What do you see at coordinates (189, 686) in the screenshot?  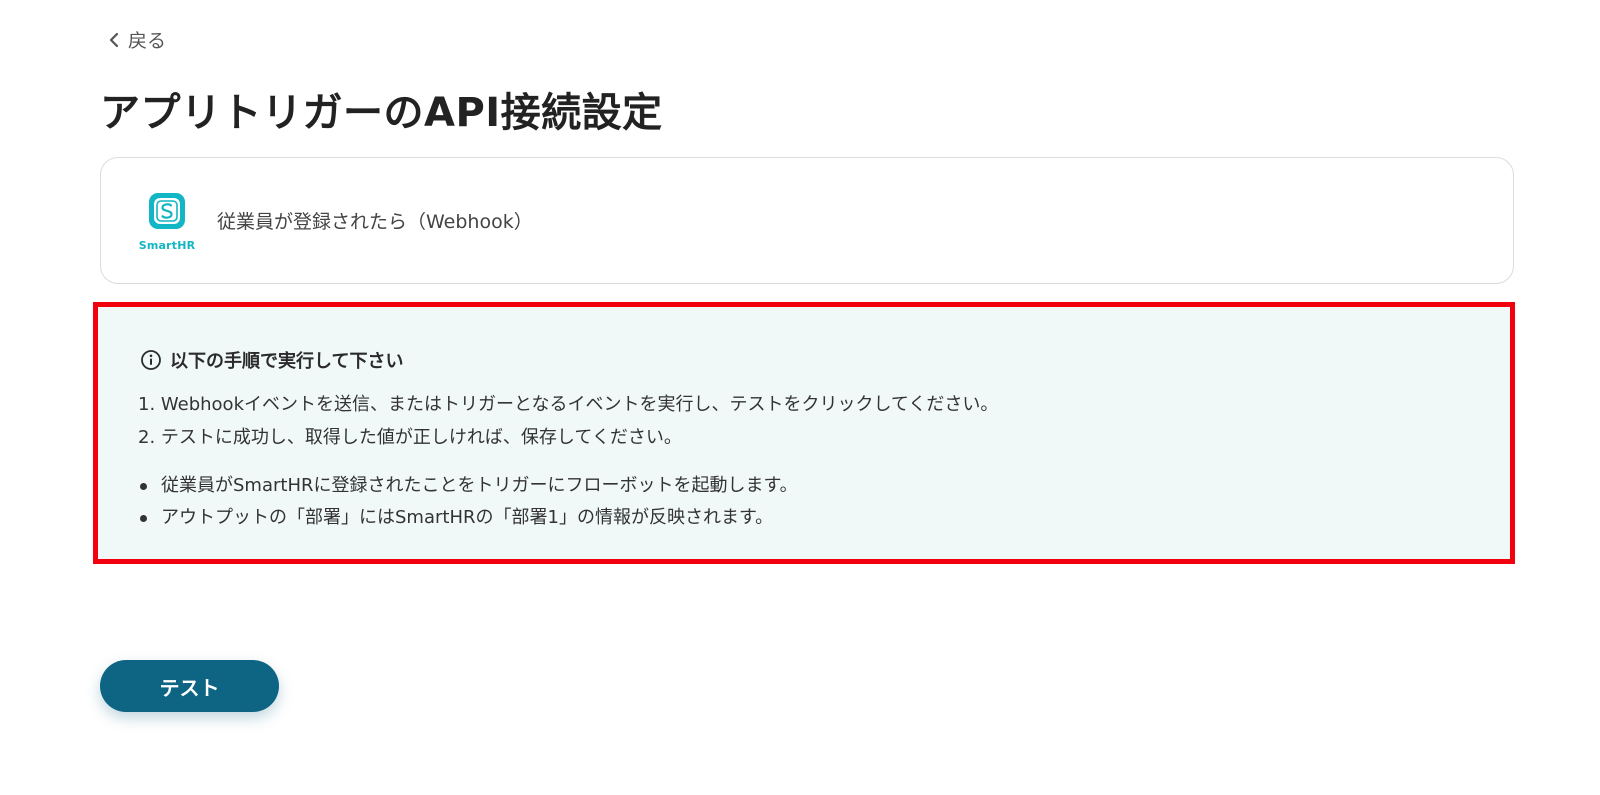 I see `test-button: テスト` at bounding box center [189, 686].